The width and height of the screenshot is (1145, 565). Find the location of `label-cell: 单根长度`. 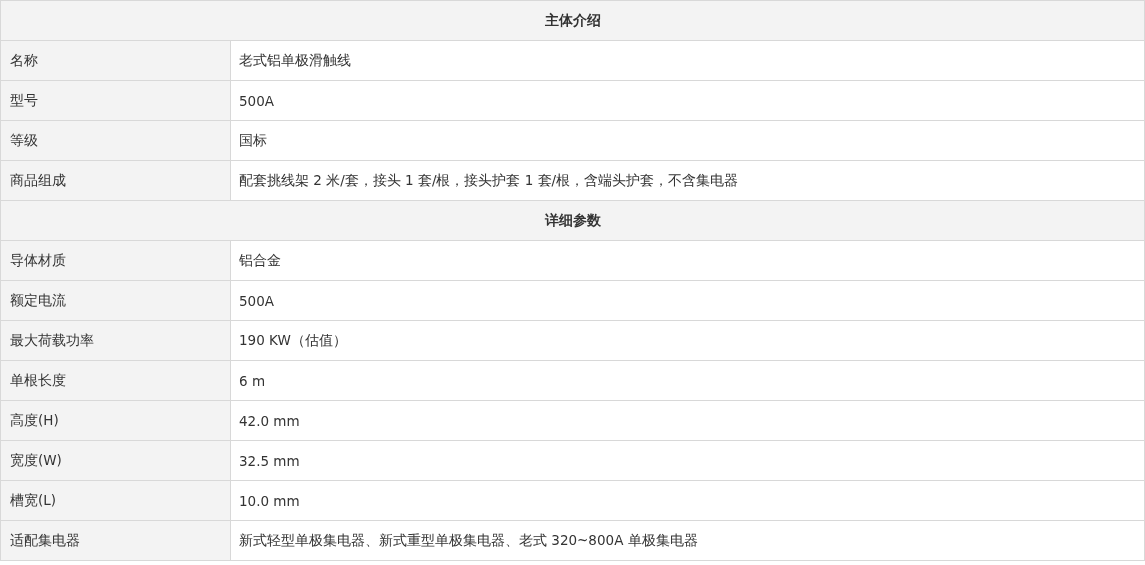

label-cell: 单根长度 is located at coordinates (115, 380).